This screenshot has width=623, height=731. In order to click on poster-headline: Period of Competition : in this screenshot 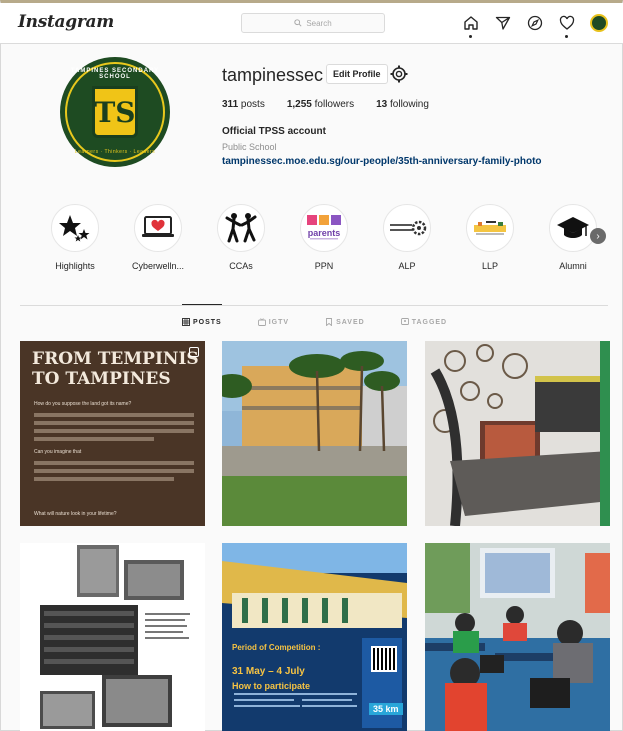, I will do `click(276, 647)`.